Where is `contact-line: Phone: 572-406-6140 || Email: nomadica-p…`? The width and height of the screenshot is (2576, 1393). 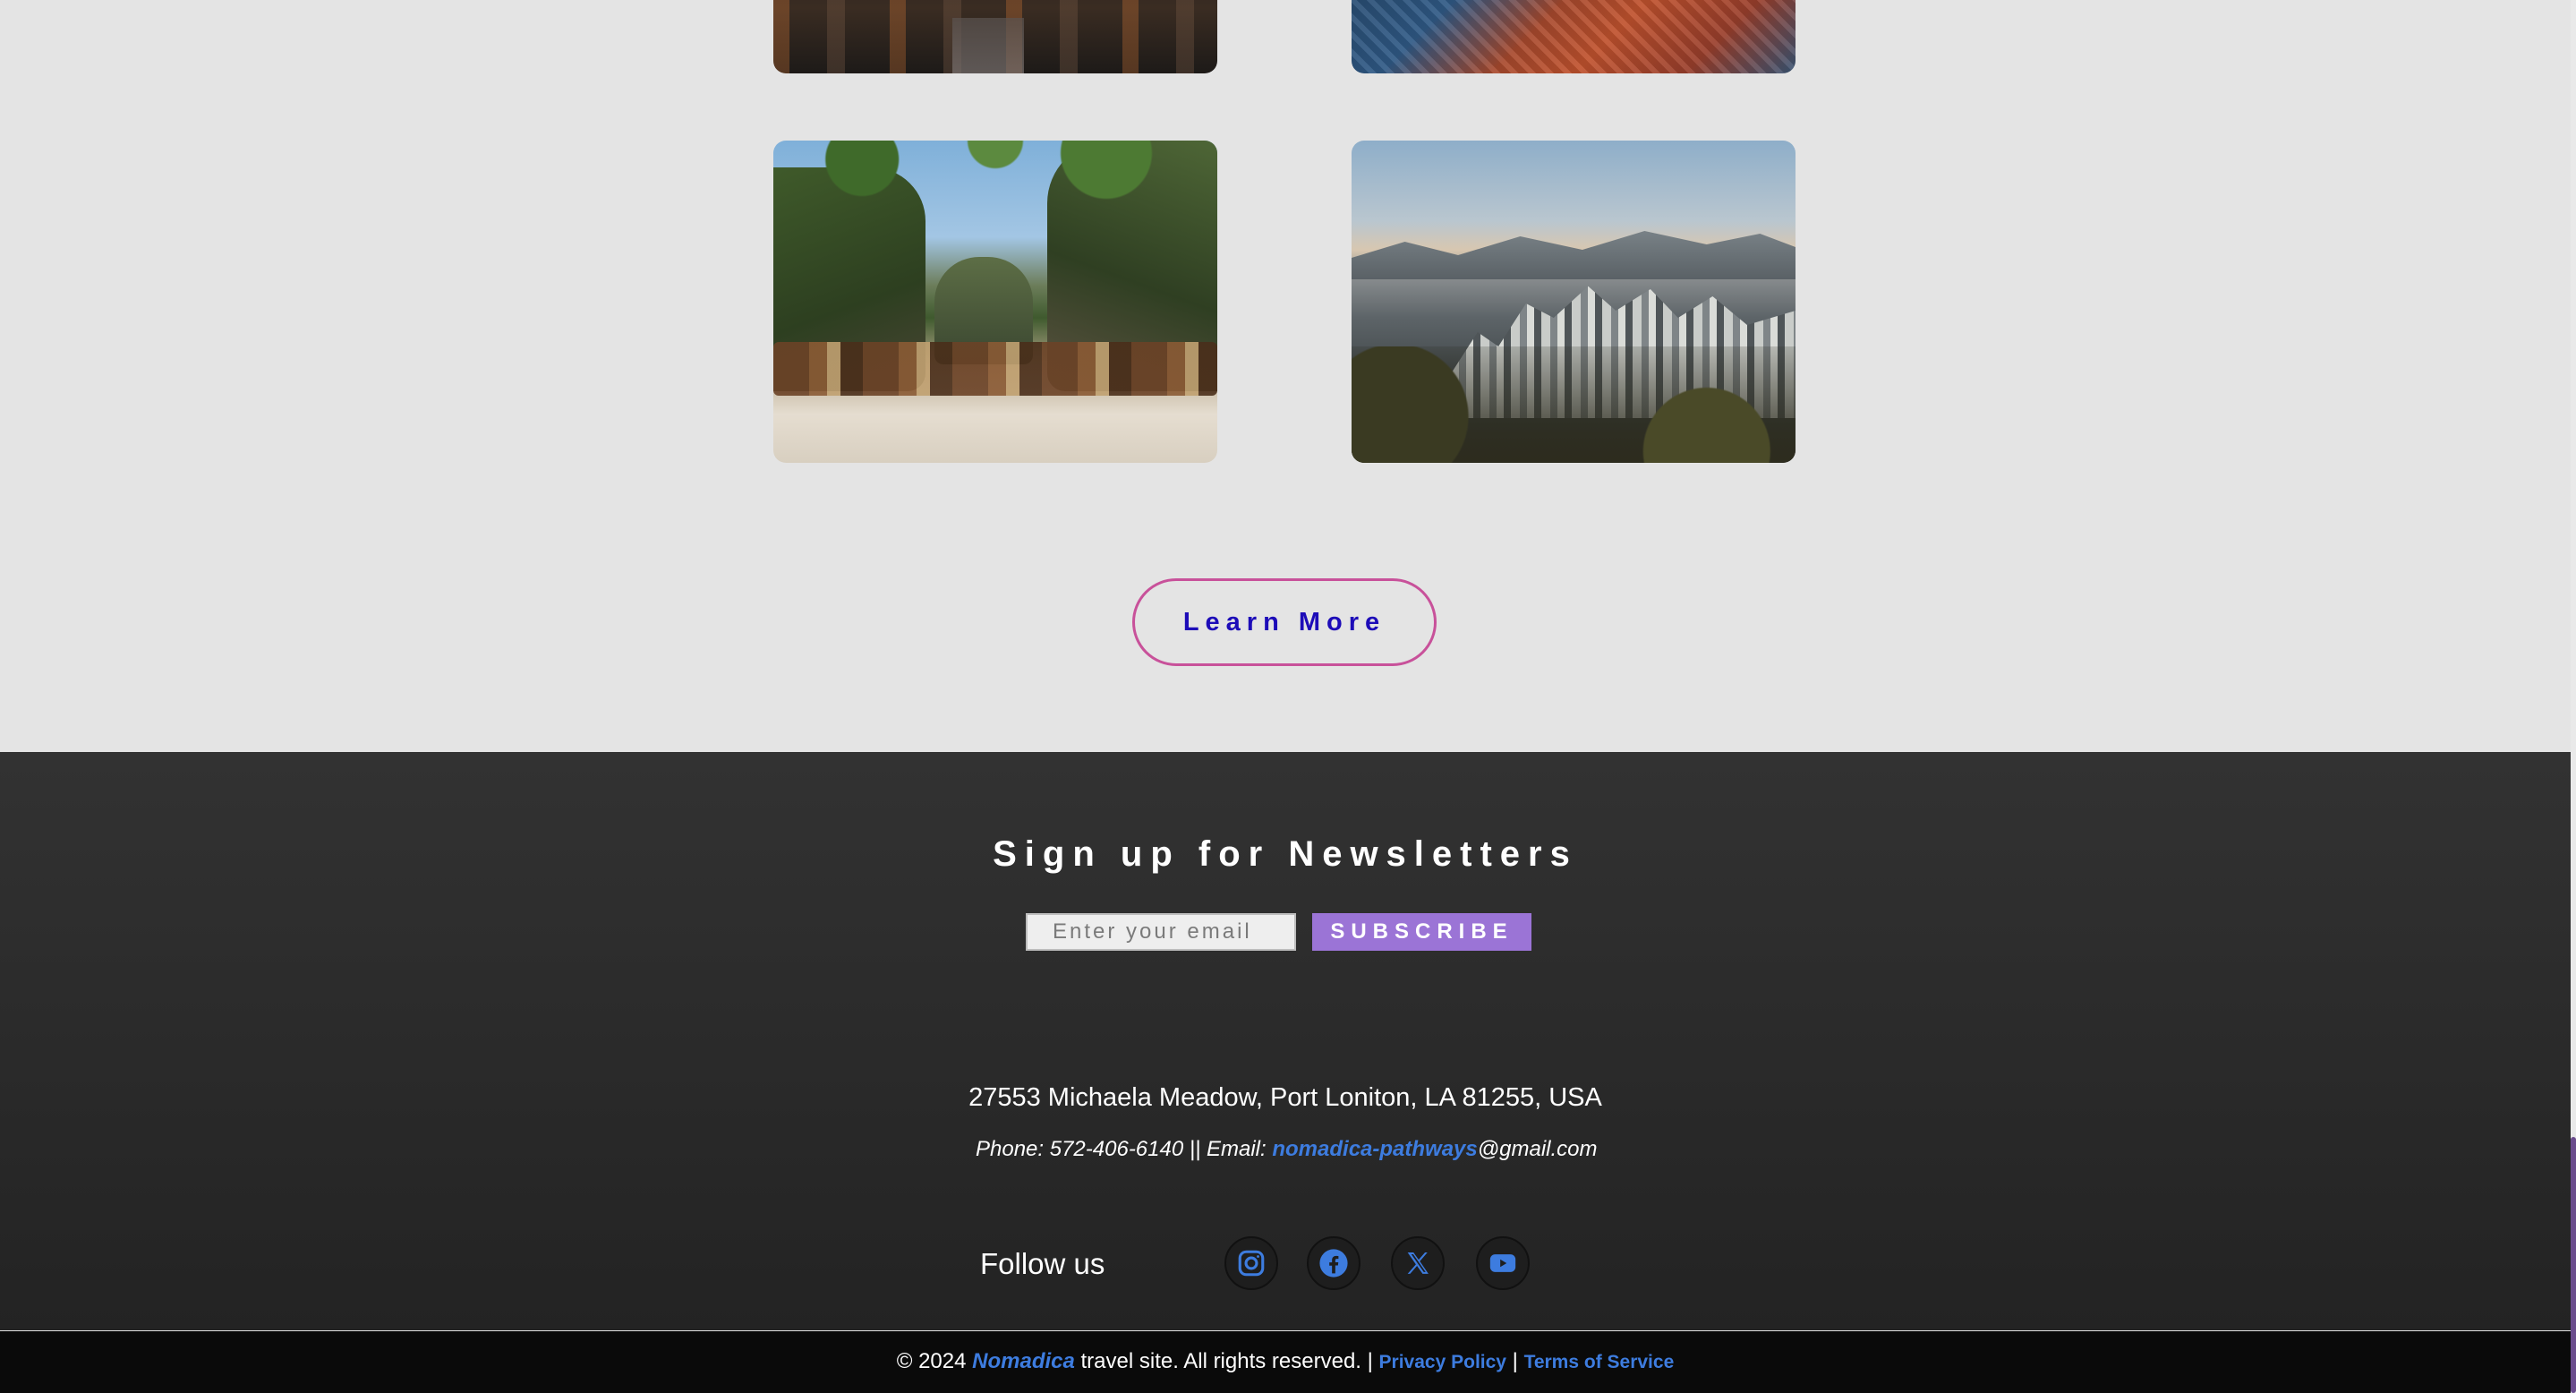
contact-line: Phone: 572-406-6140 || Email: nomadica-p… is located at coordinates (1287, 1149).